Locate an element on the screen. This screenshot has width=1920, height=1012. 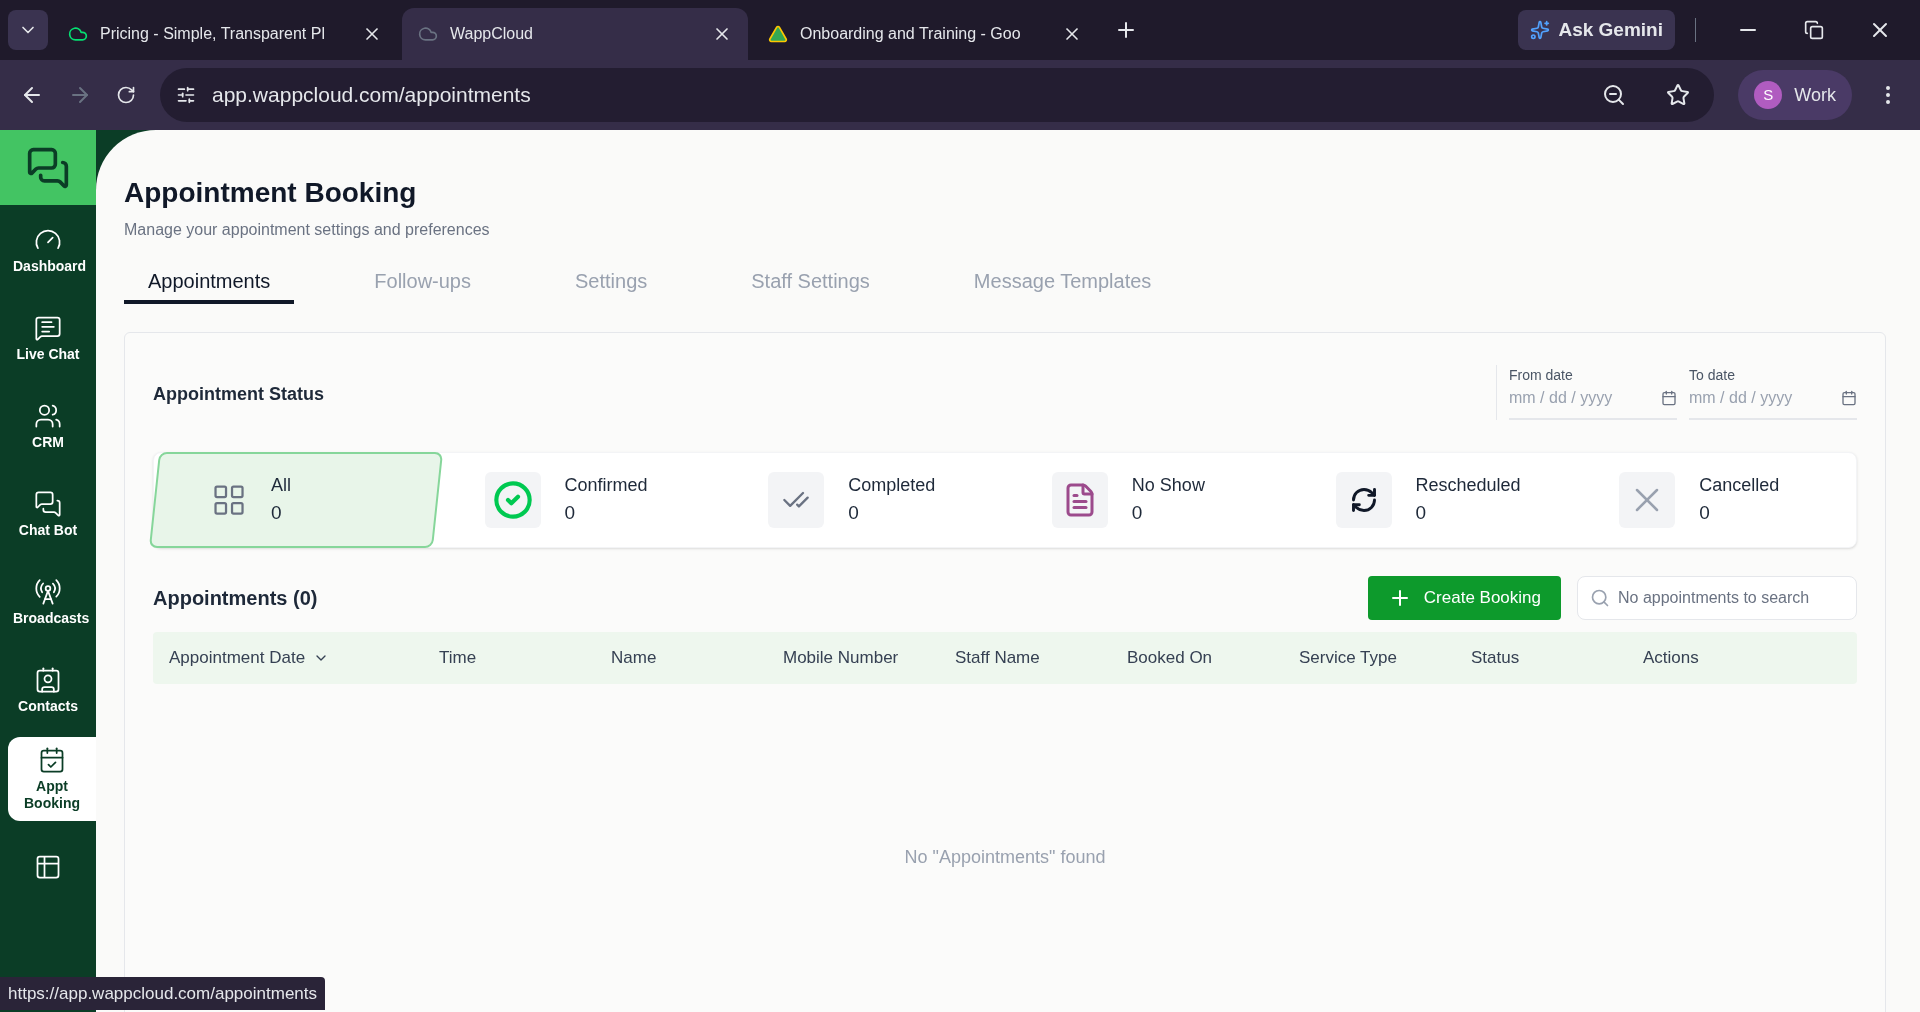
status-card: Completed 0 is located at coordinates (863, 500).